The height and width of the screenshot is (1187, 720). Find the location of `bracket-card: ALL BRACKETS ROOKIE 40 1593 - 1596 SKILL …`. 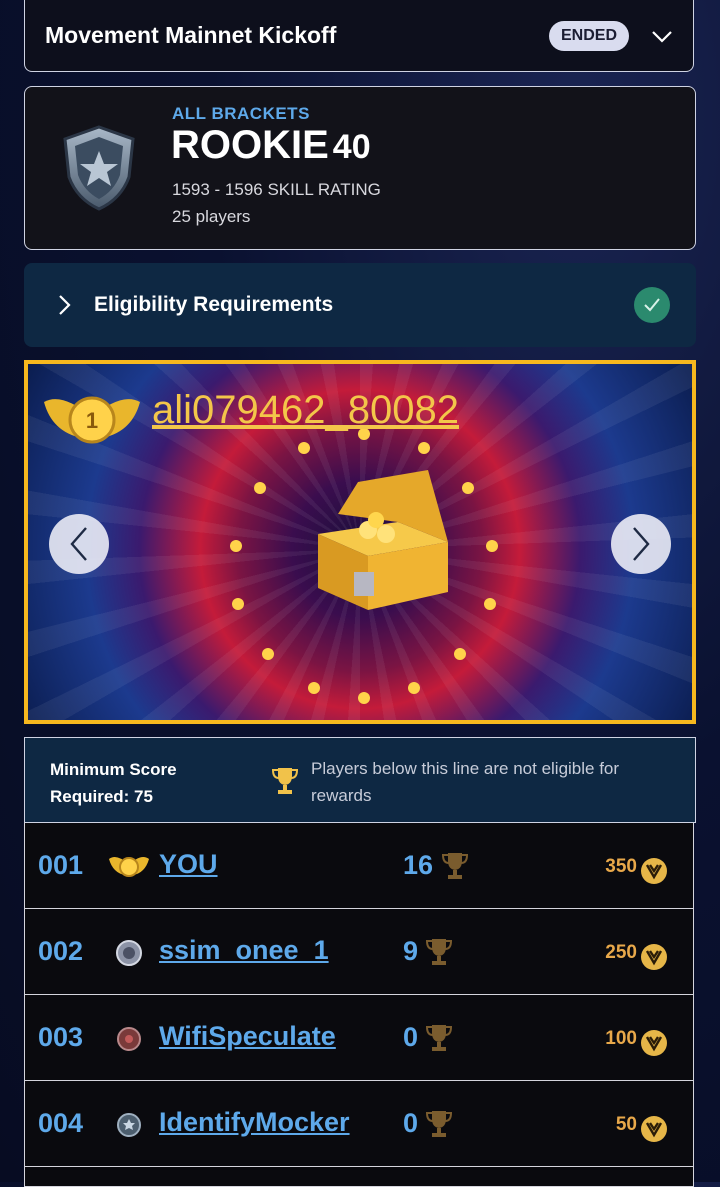

bracket-card: ALL BRACKETS ROOKIE 40 1593 - 1596 SKILL … is located at coordinates (360, 168).